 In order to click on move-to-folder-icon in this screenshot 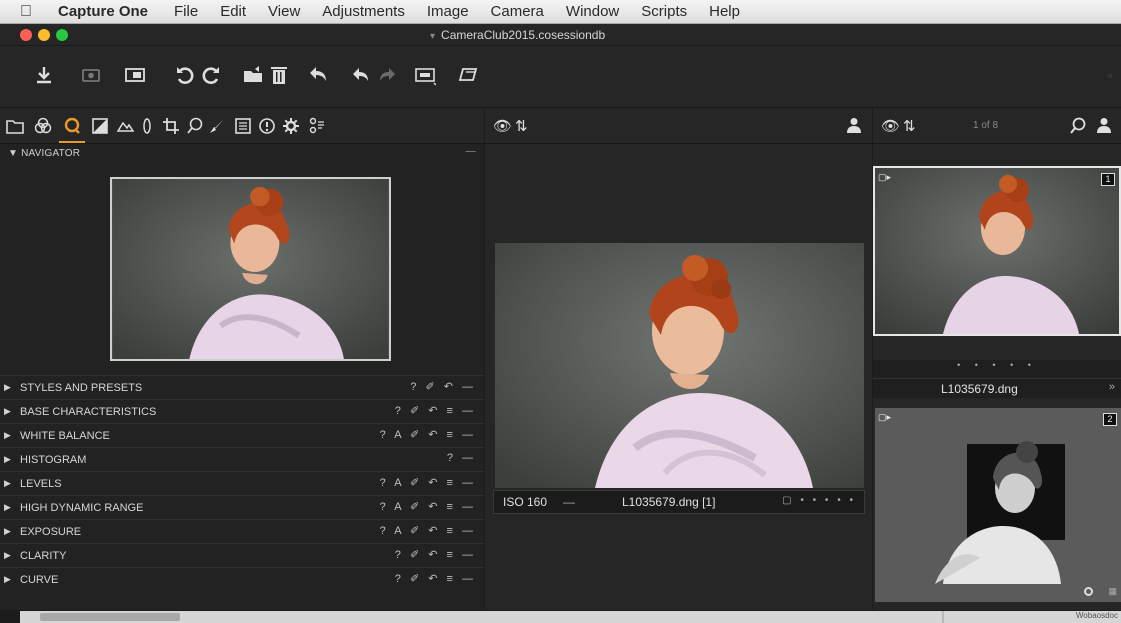, I will do `click(253, 75)`.